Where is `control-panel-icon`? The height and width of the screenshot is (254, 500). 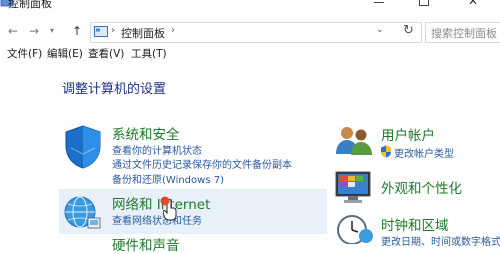 control-panel-icon is located at coordinates (101, 31).